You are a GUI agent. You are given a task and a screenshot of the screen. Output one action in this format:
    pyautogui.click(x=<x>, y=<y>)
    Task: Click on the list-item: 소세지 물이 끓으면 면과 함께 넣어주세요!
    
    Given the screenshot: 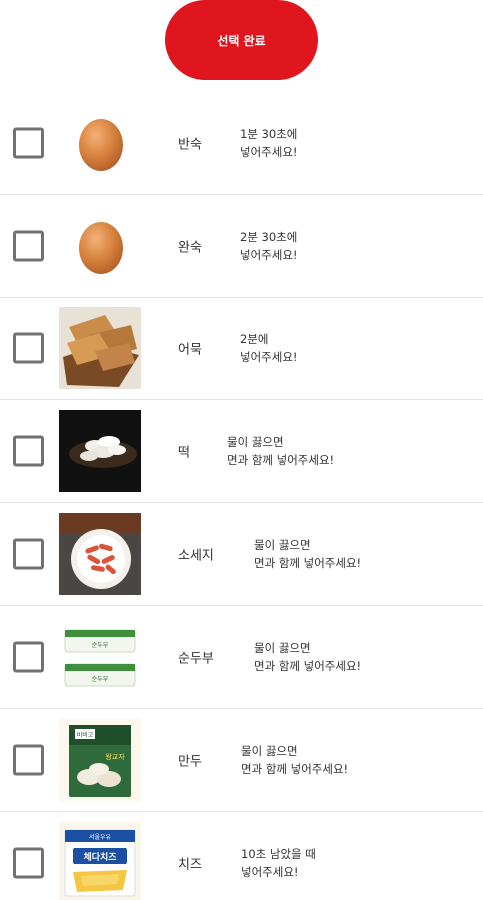 What is the action you would take?
    pyautogui.click(x=241, y=554)
    